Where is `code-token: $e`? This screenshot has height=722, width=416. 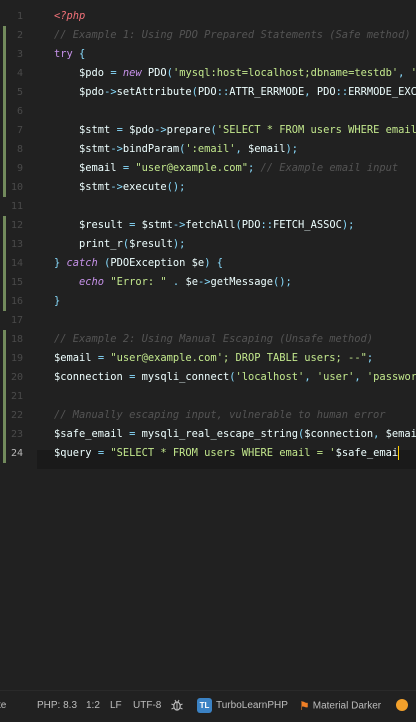 code-token: $e is located at coordinates (198, 263).